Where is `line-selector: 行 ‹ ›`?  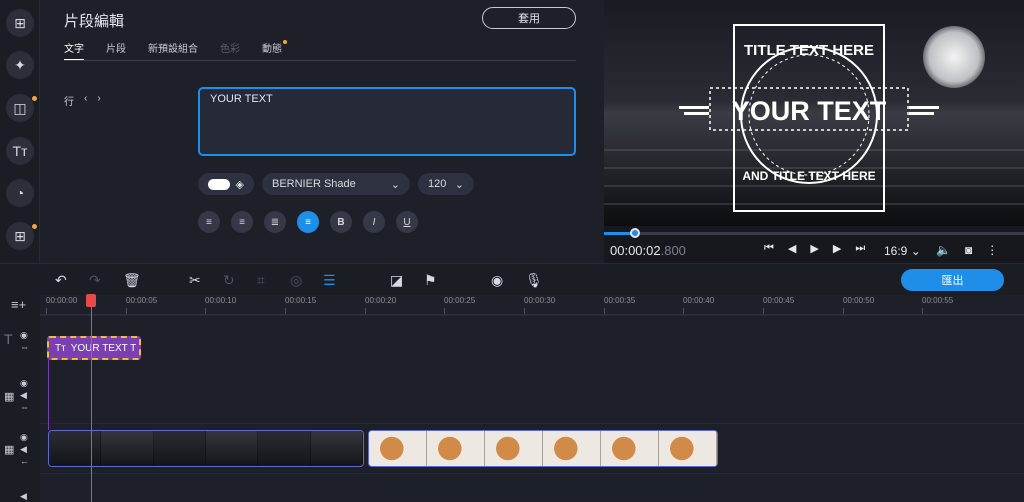
line-selector: 行 ‹ › is located at coordinates (82, 100).